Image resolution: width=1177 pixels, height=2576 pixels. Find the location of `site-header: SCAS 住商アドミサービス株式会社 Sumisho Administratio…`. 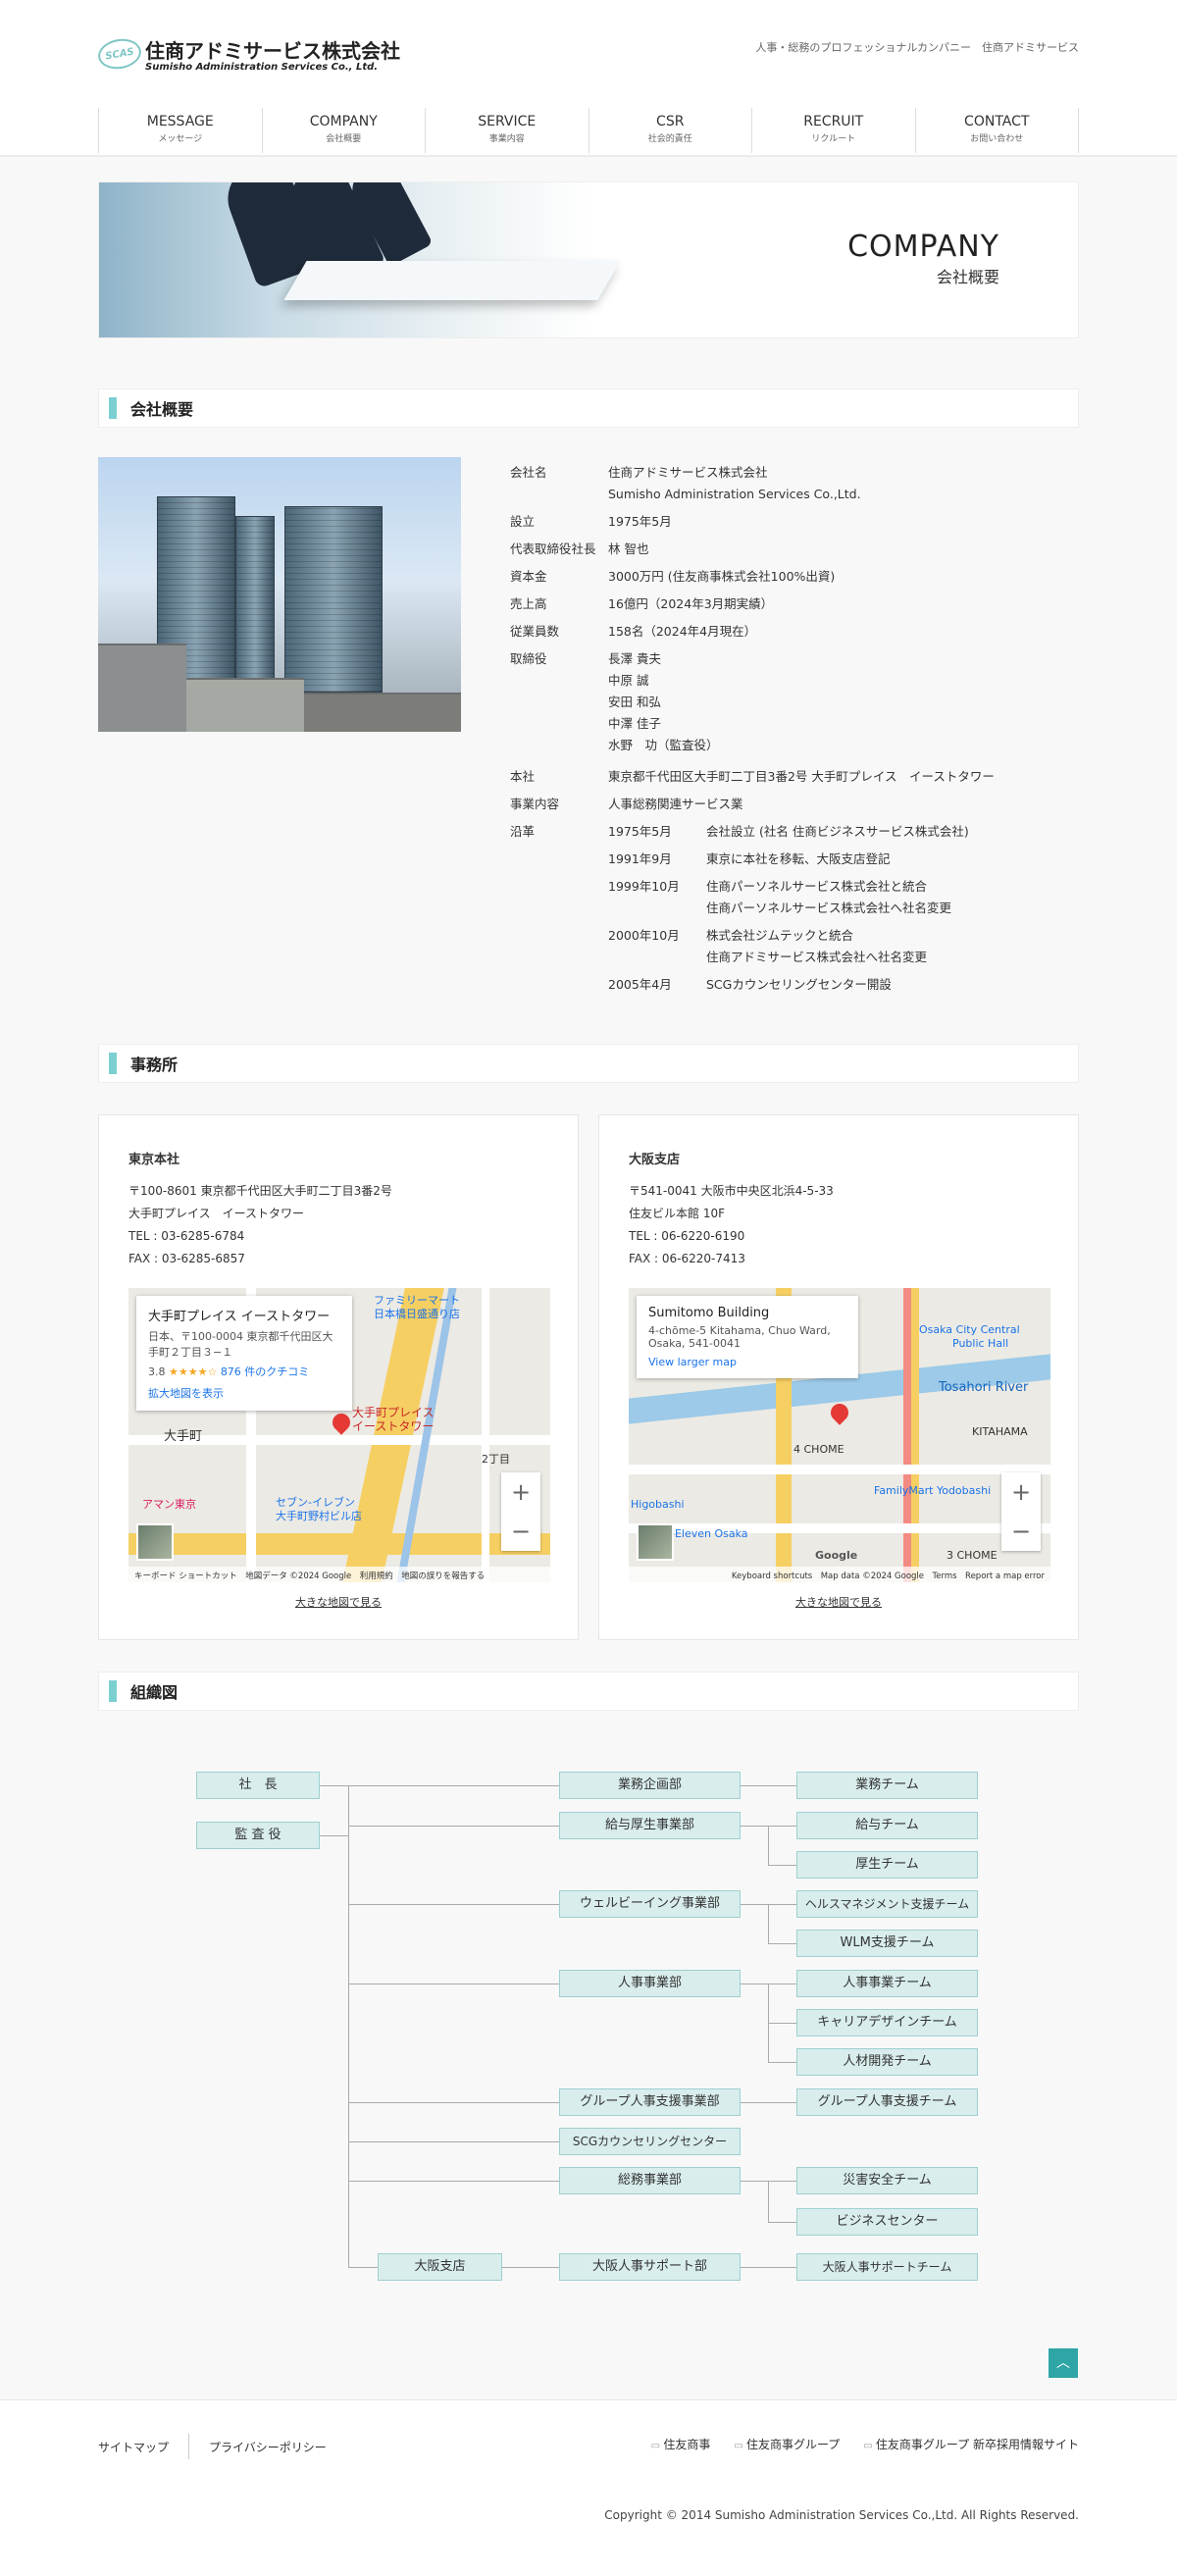

site-header: SCAS 住商アドミサービス株式会社 Sumisho Administratio… is located at coordinates (588, 78).